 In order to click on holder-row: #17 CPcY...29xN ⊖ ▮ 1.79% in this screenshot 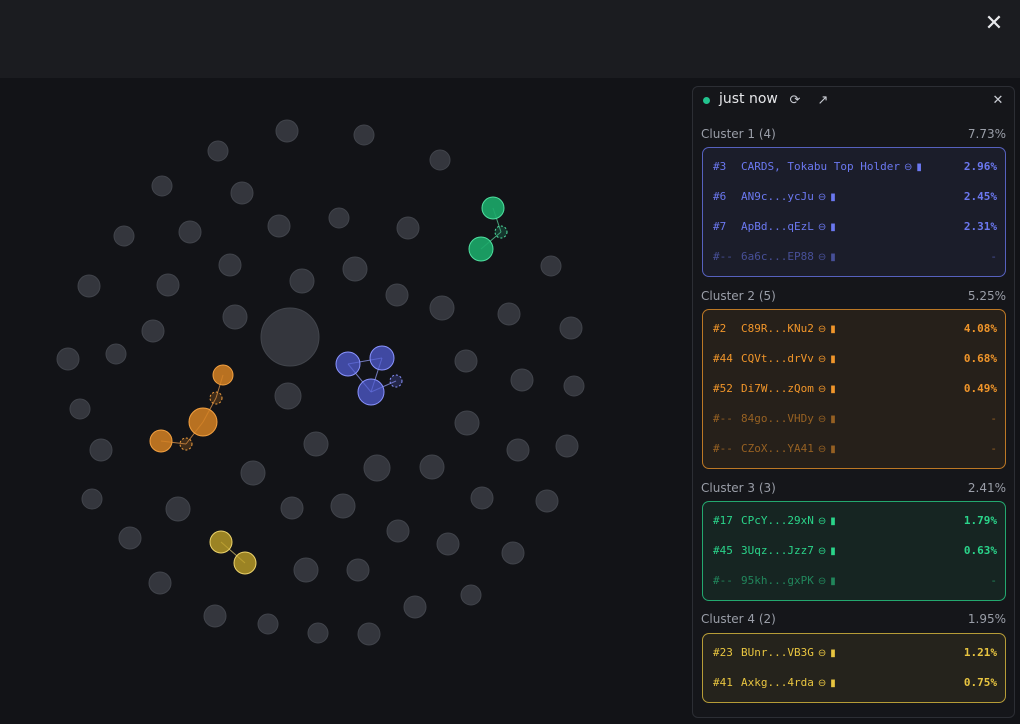, I will do `click(854, 521)`.